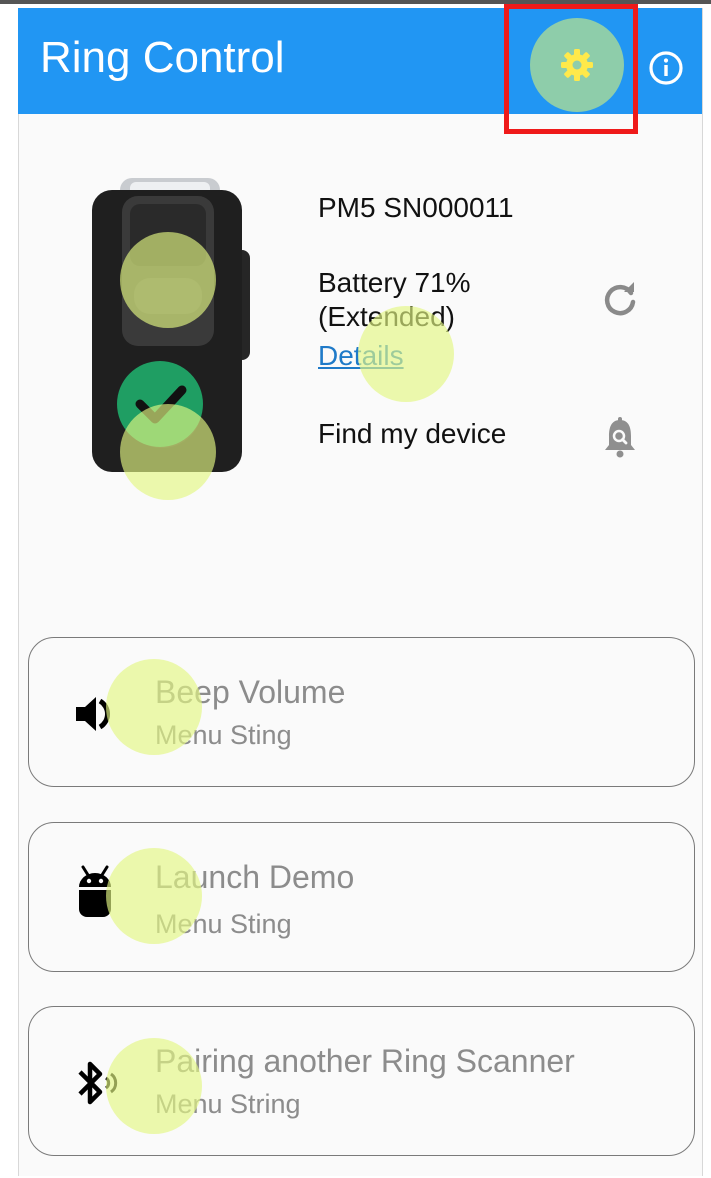  Describe the element at coordinates (361, 712) in the screenshot. I see `menu-item-beep-volume: Beep Volume Menu Sting` at that location.